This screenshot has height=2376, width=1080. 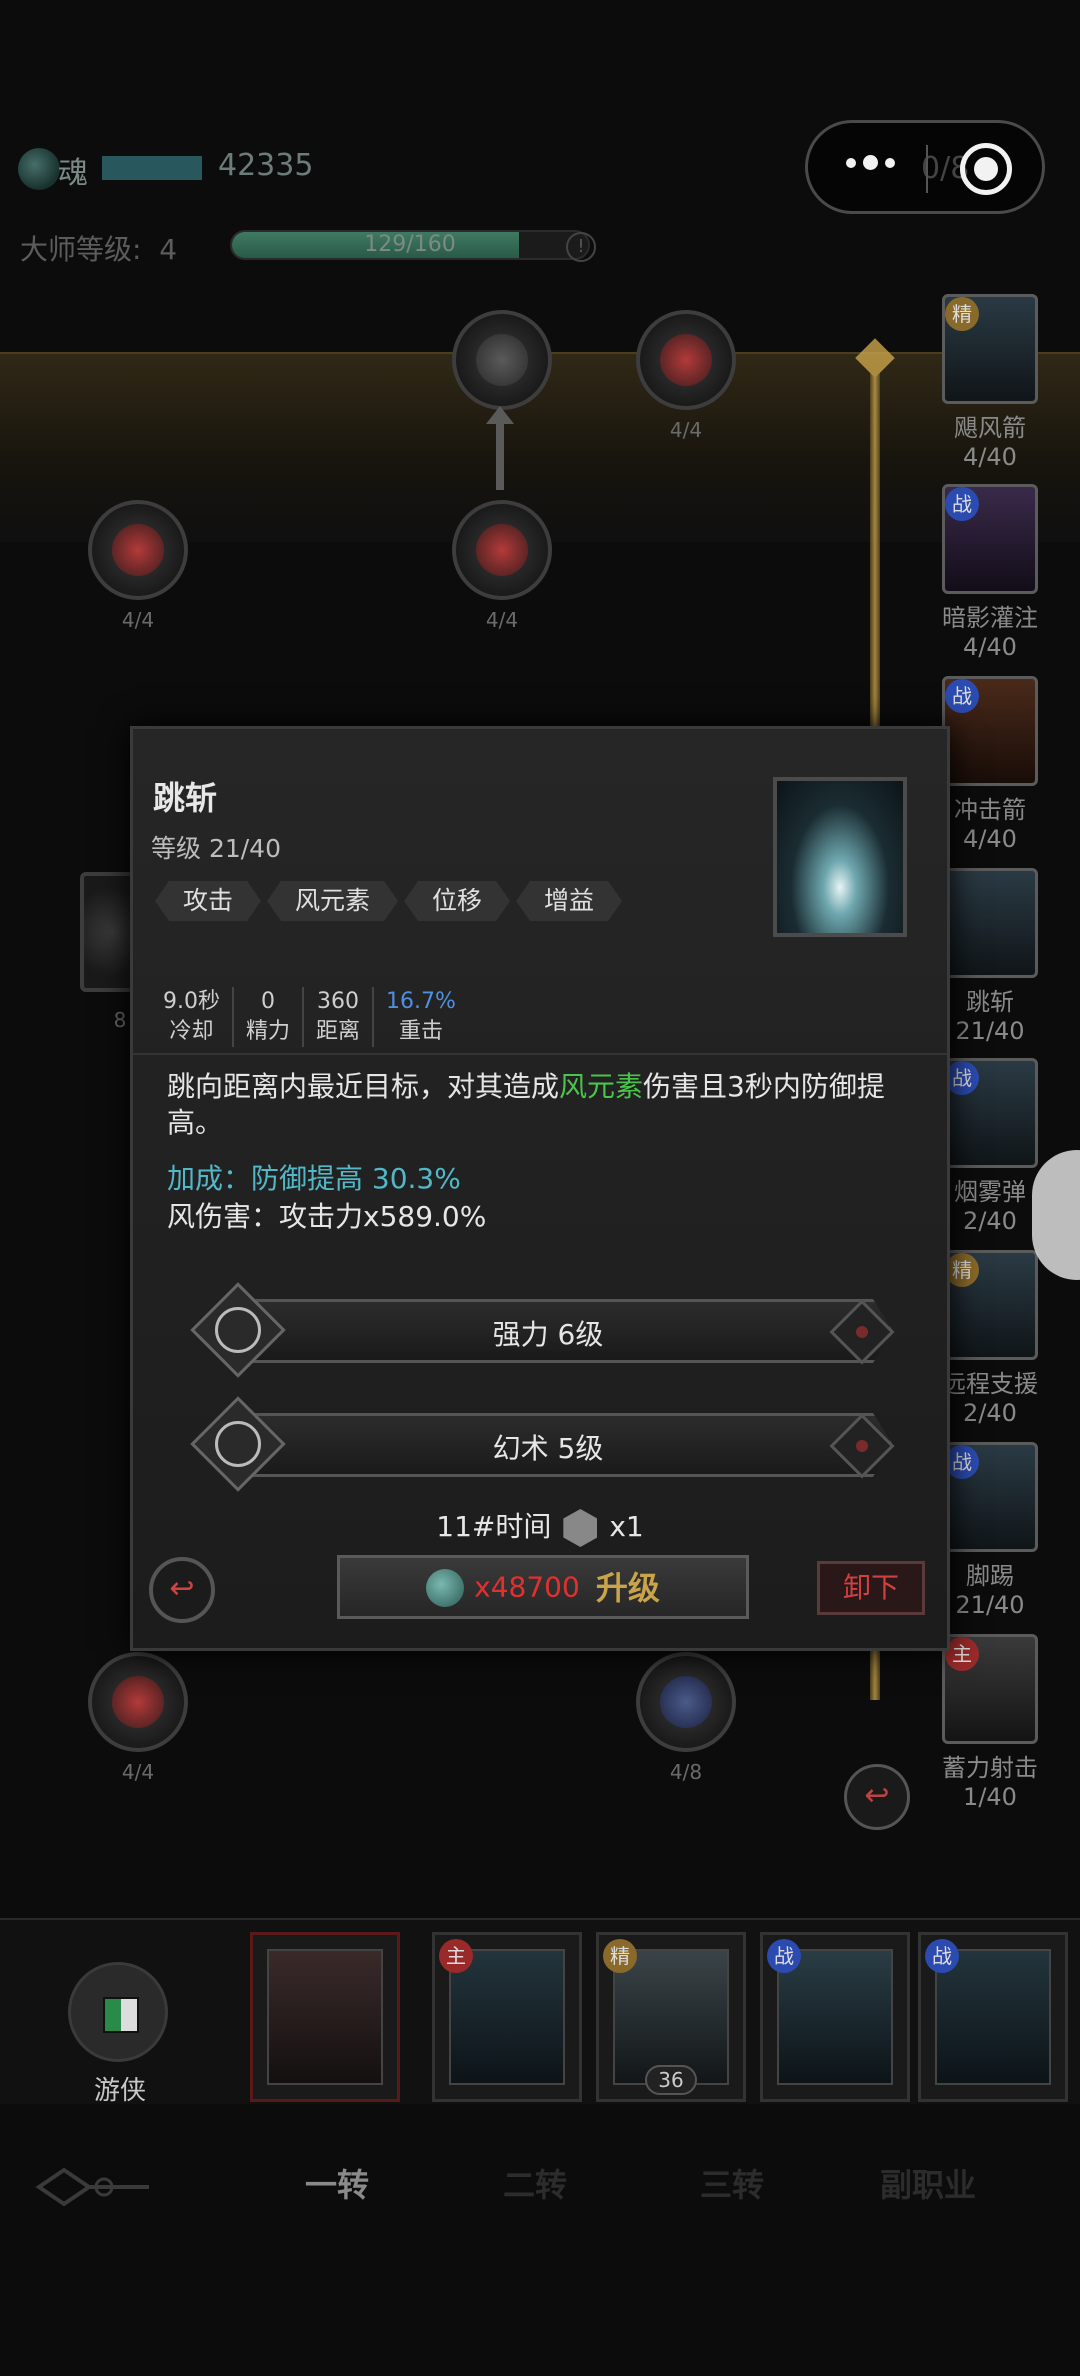 I want to click on skill-stats: 9.0秒 冷却 0 精力 360 距离 16.7% 重击, so click(x=315, y=1017).